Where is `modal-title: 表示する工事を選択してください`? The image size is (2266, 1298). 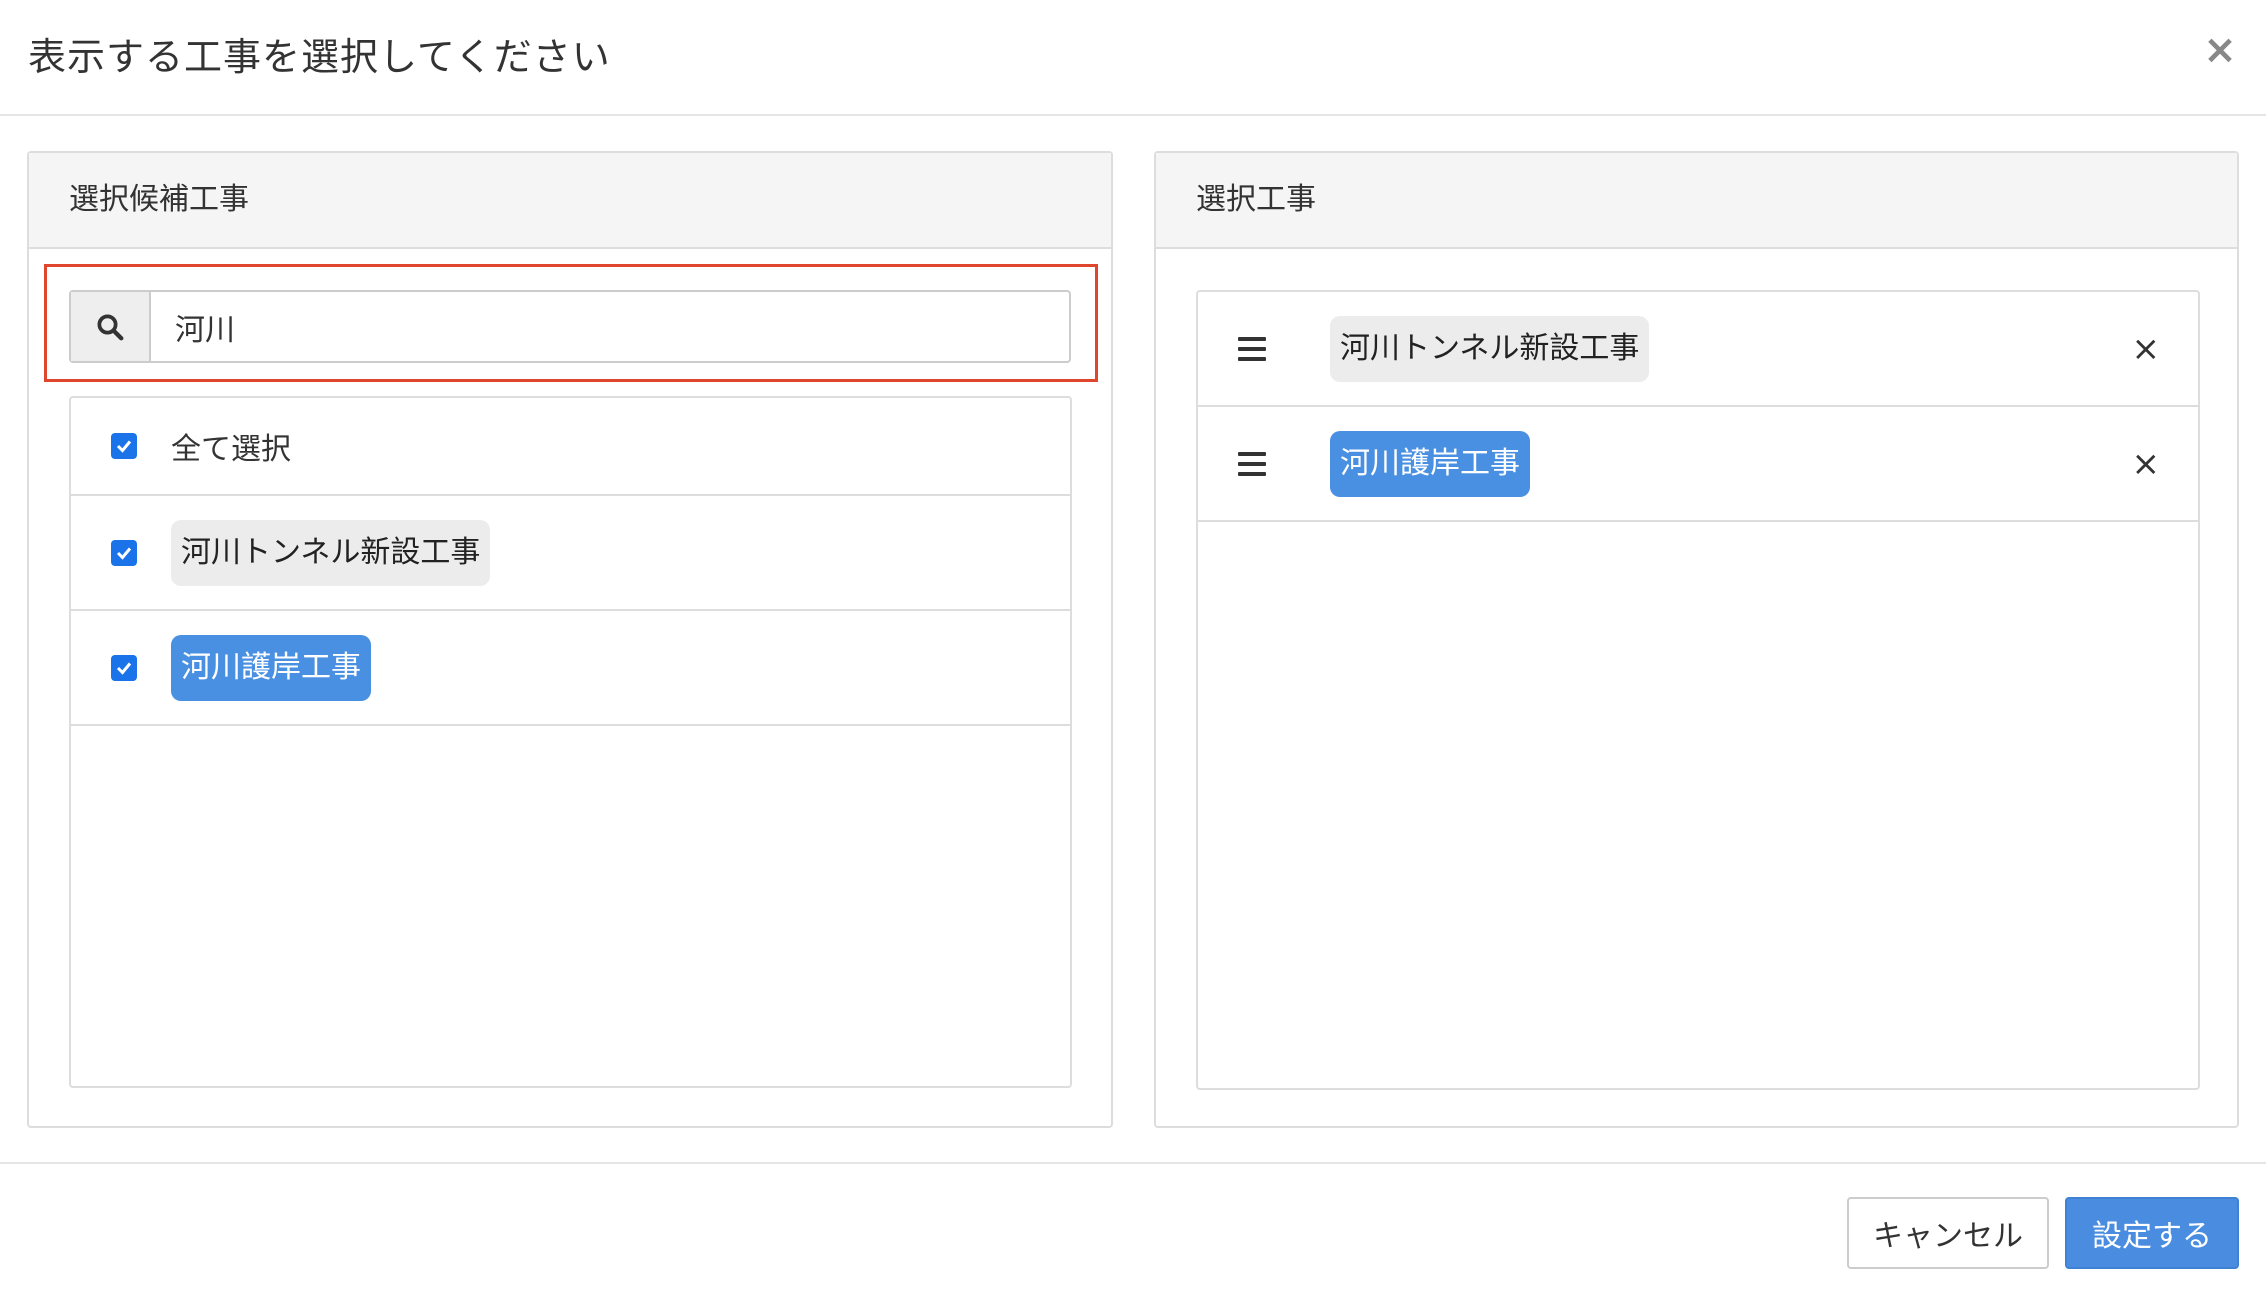 modal-title: 表示する工事を選択してください is located at coordinates (319, 57).